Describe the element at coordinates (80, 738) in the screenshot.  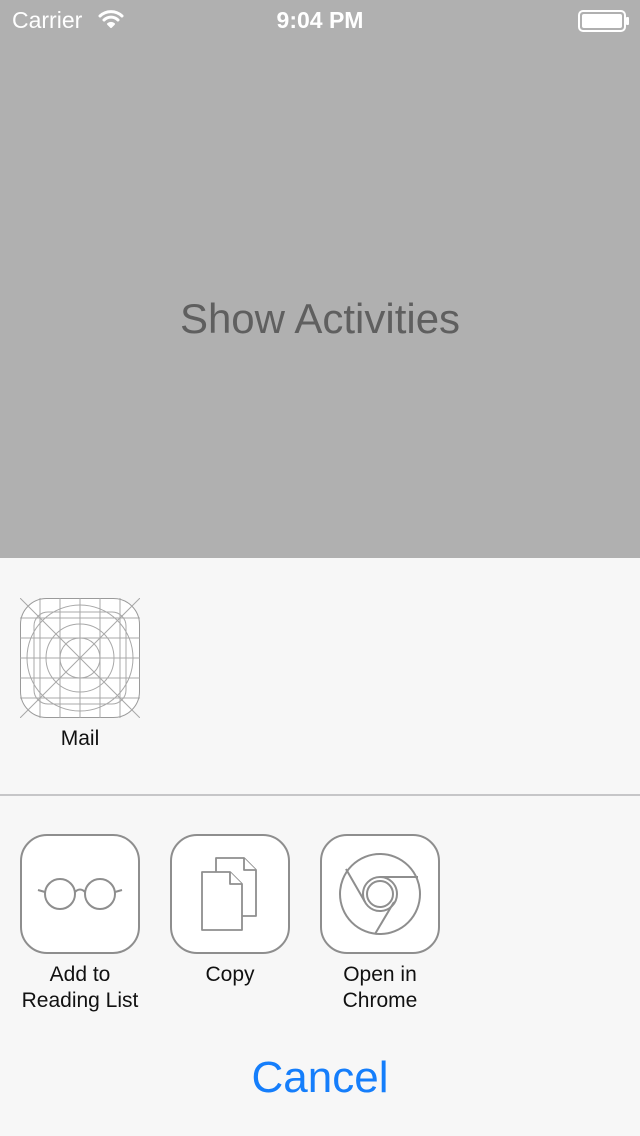
I see `activity-label: Mail` at that location.